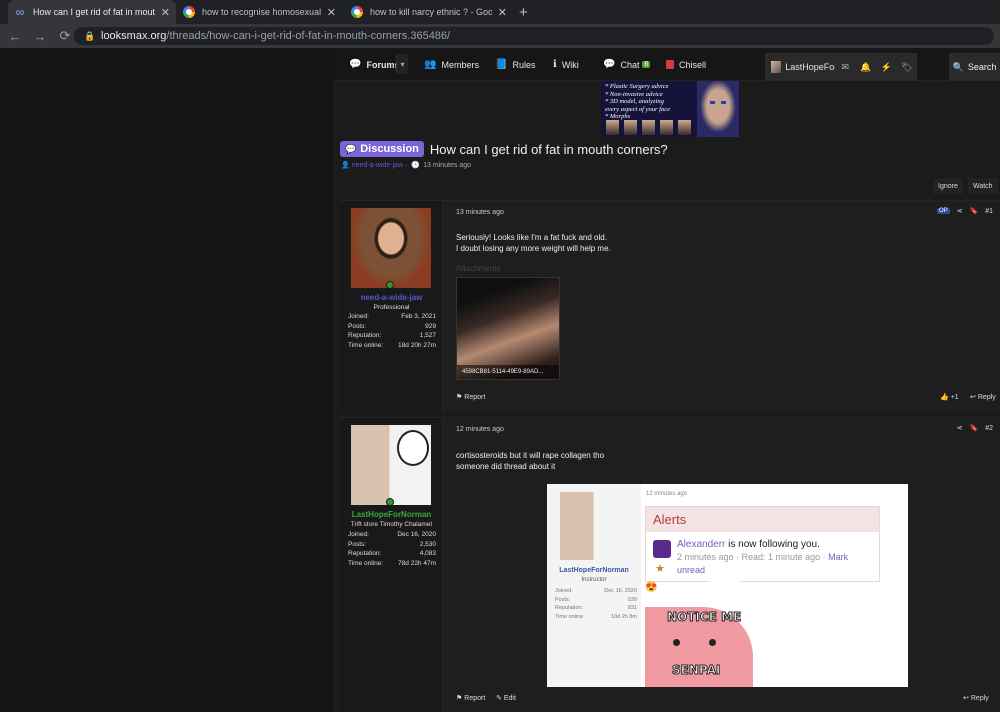 The image size is (1000, 712). What do you see at coordinates (383, 64) in the screenshot?
I see `nav-forums-label: Forums` at bounding box center [383, 64].